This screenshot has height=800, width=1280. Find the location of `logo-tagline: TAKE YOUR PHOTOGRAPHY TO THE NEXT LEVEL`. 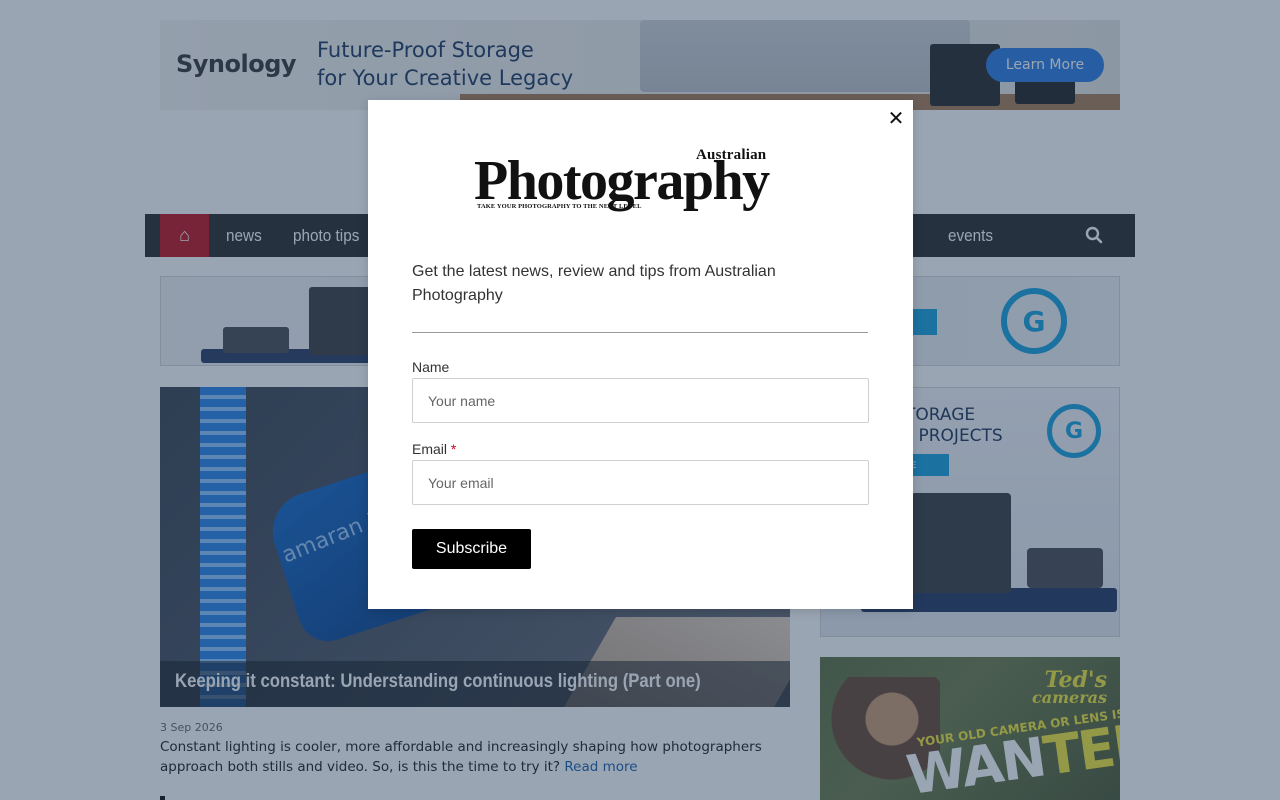

logo-tagline: TAKE YOUR PHOTOGRAPHY TO THE NEXT LEVEL is located at coordinates (559, 206).